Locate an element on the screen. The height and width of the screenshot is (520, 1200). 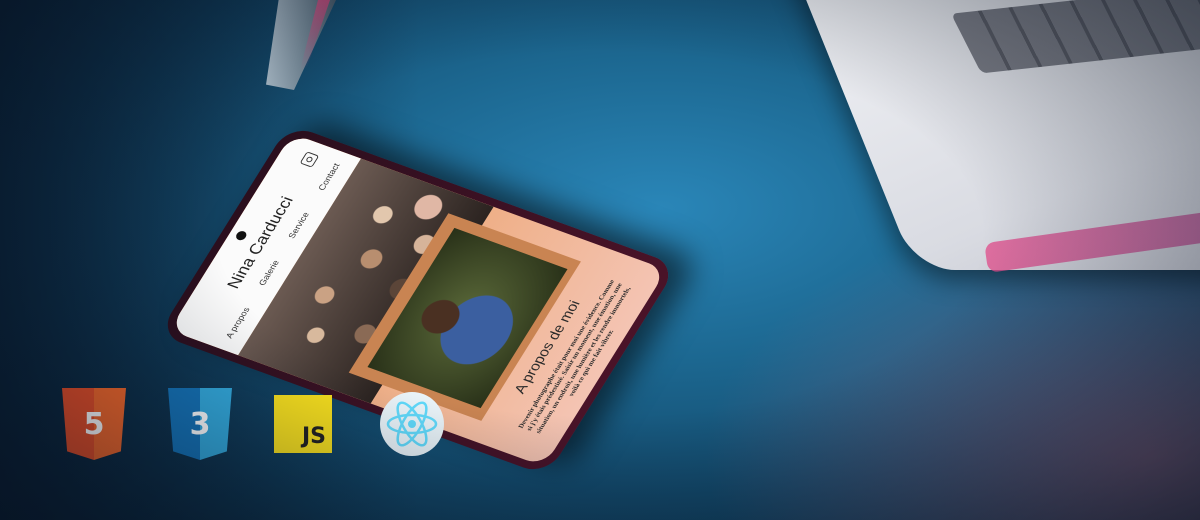
html5-icon: 5 is located at coordinates (94, 424).